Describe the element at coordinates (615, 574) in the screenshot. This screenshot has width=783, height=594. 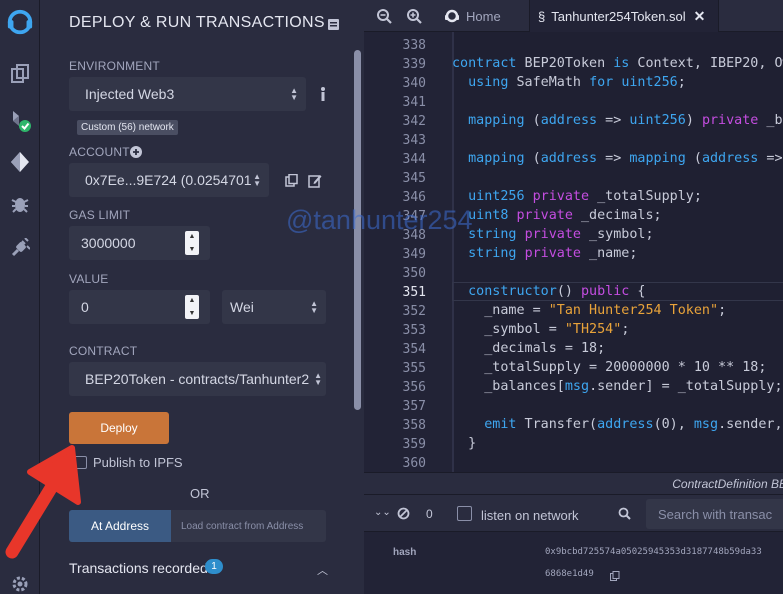
I see `copy-hash-icon` at that location.